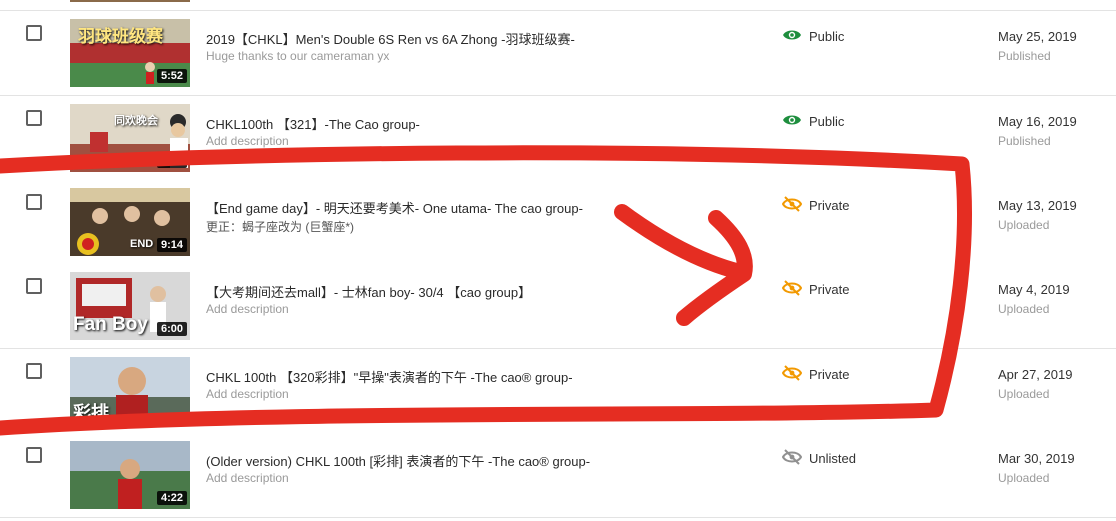 Image resolution: width=1116 pixels, height=521 pixels. I want to click on video-title: CHKL100th 【321】-The Cao group-, so click(486, 123).